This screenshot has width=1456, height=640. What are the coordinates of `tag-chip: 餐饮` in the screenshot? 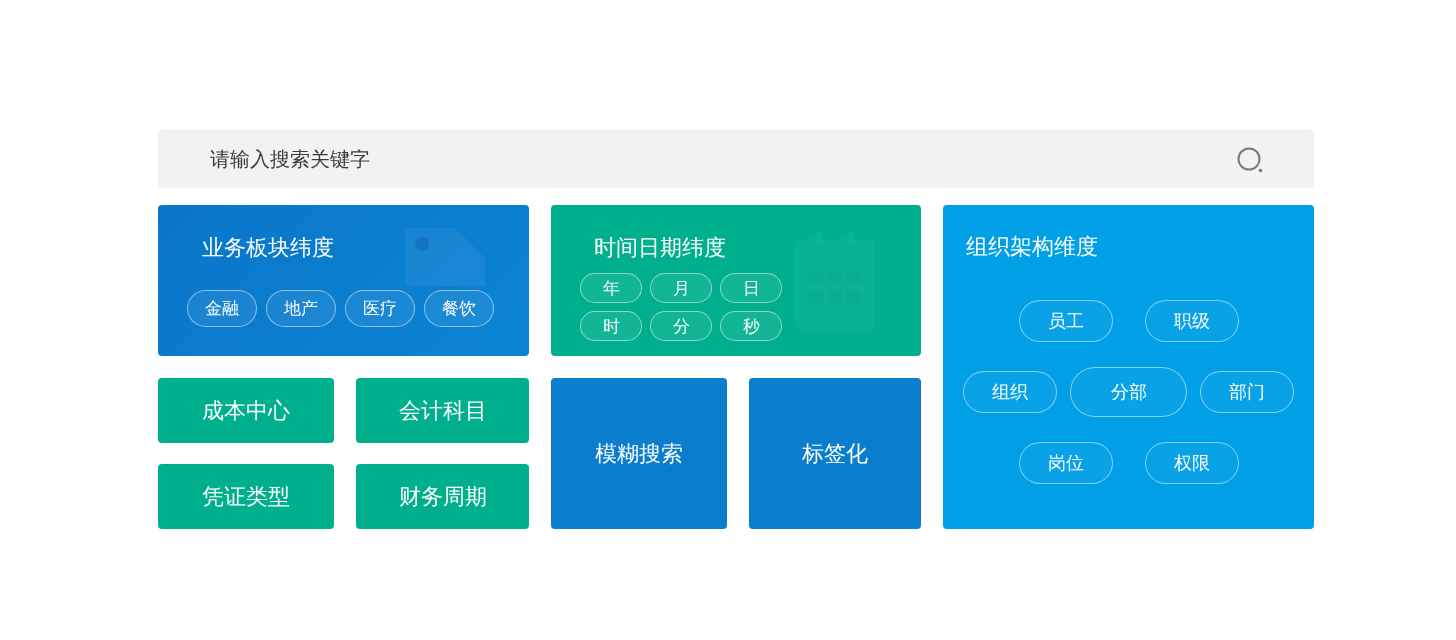 It's located at (459, 308).